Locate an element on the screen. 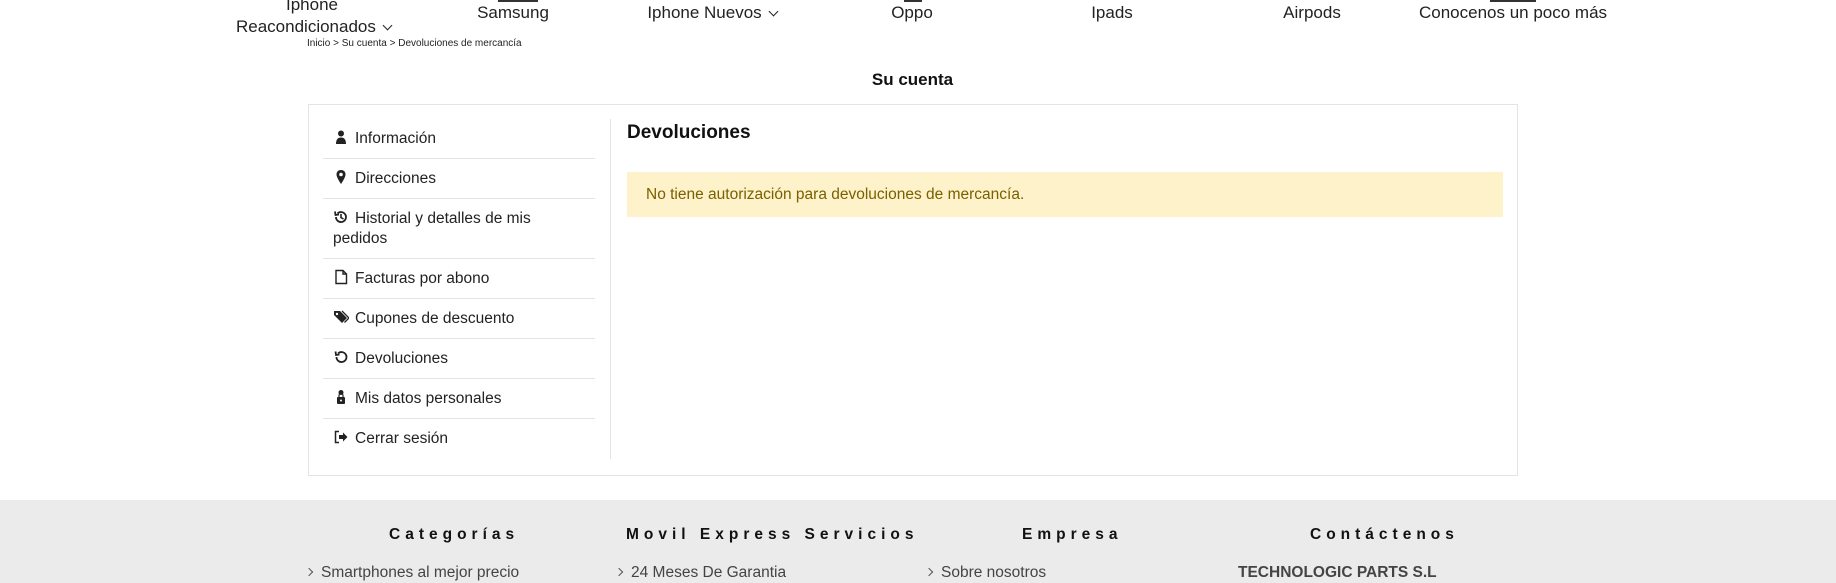 The image size is (1836, 583). sidebar-item-informacion: Información is located at coordinates (459, 139).